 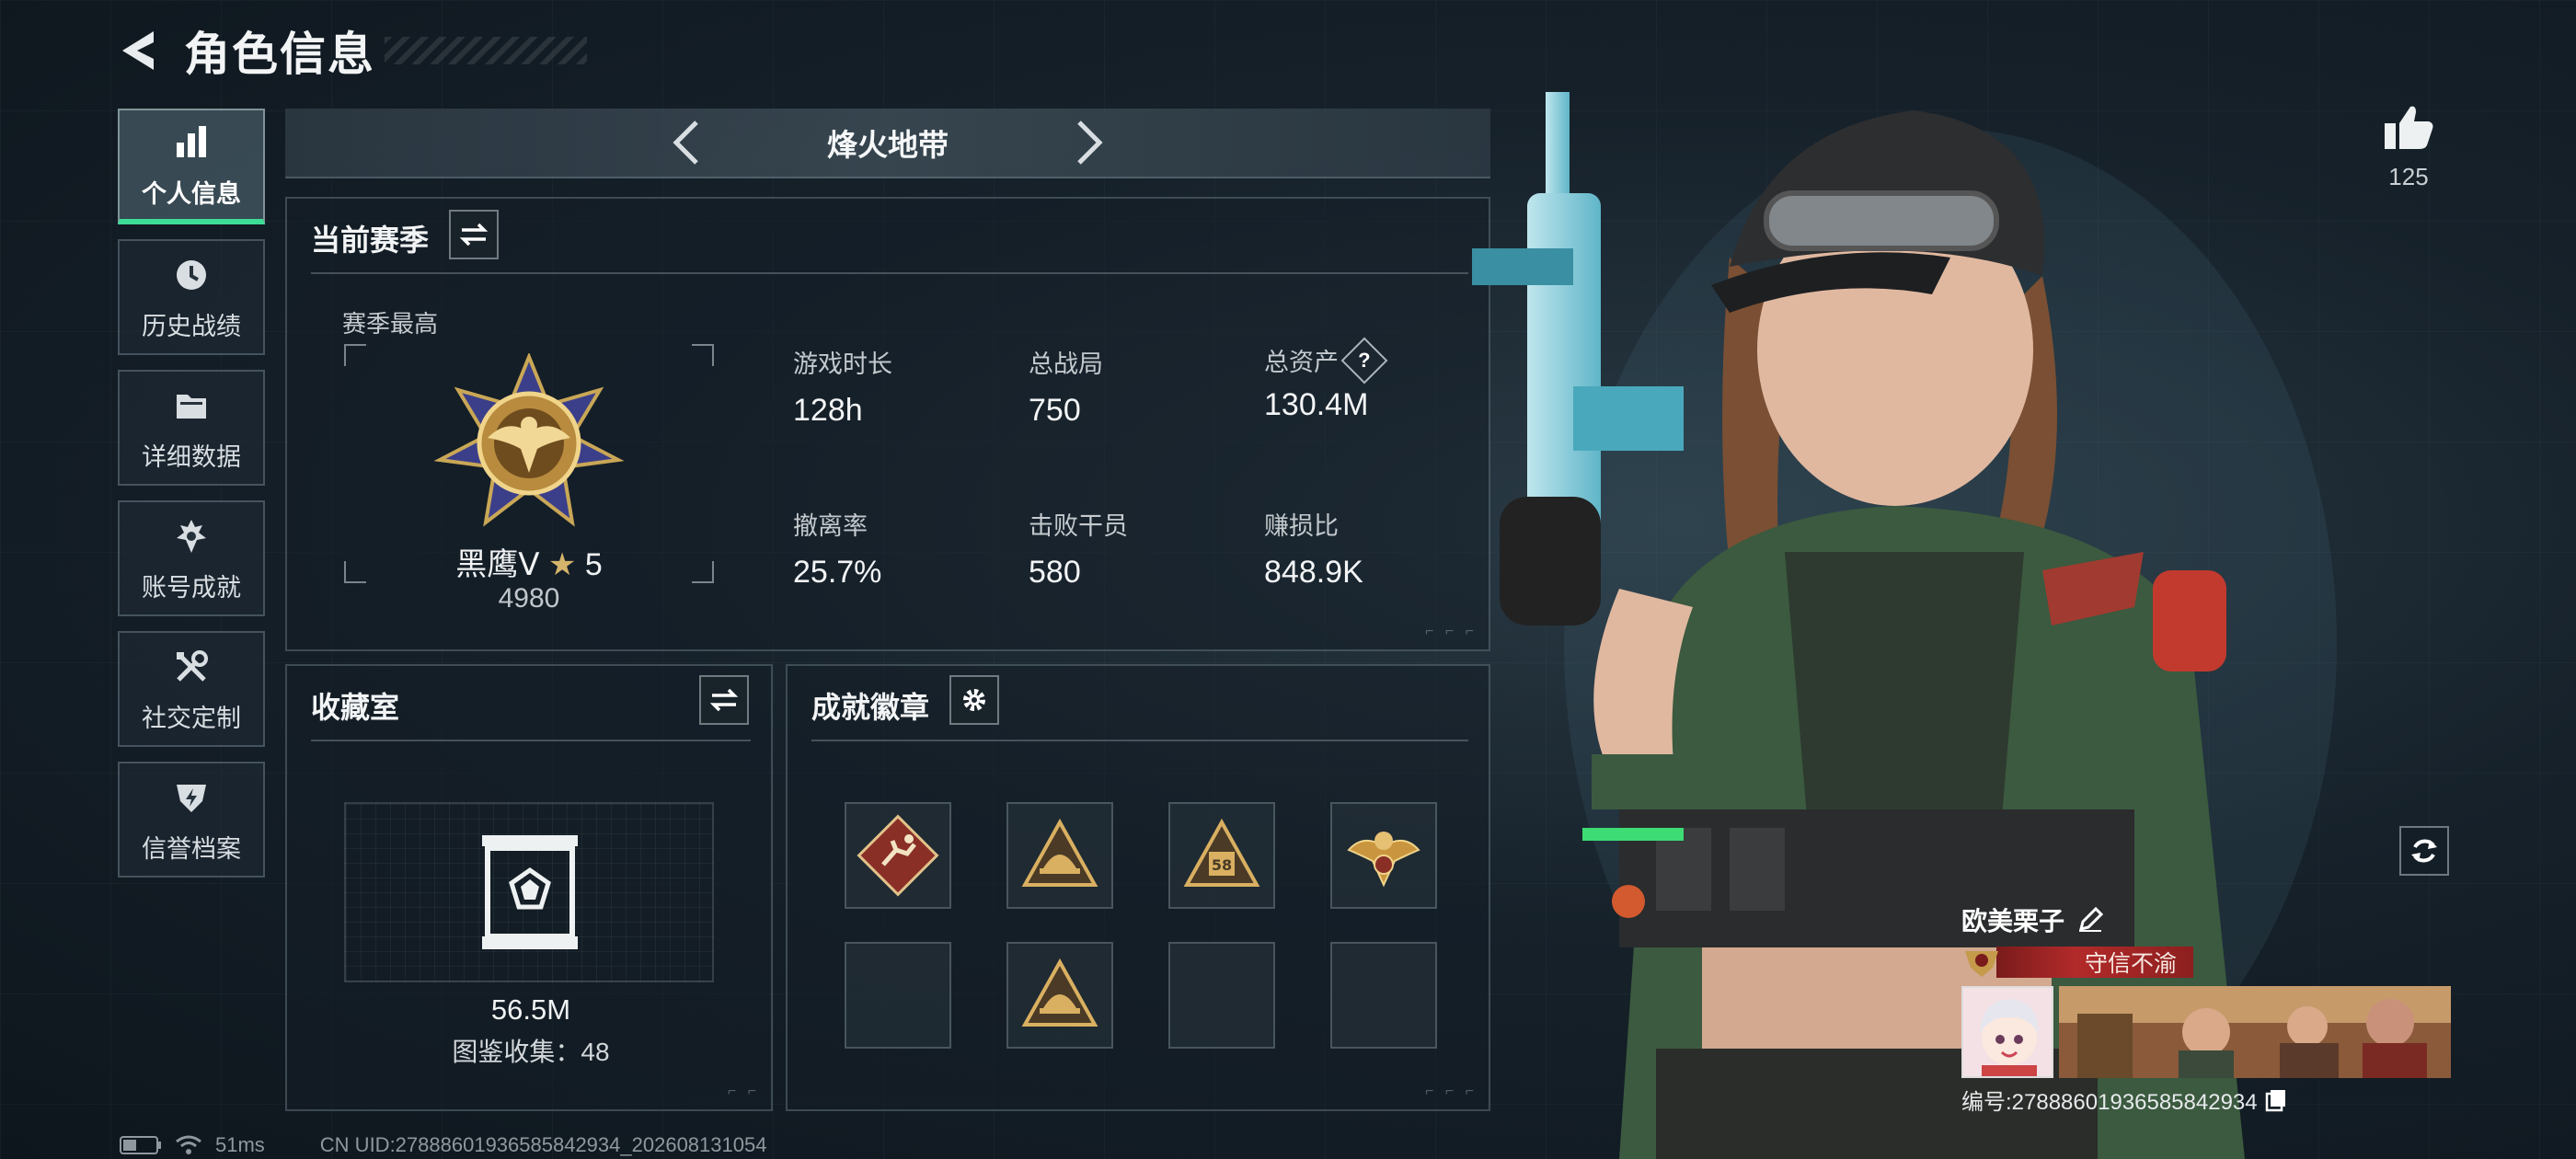 What do you see at coordinates (529, 887) in the screenshot?
I see `collection-panel: 收藏室 56.5M 图鉴收集：48 ⌐ ⌐` at bounding box center [529, 887].